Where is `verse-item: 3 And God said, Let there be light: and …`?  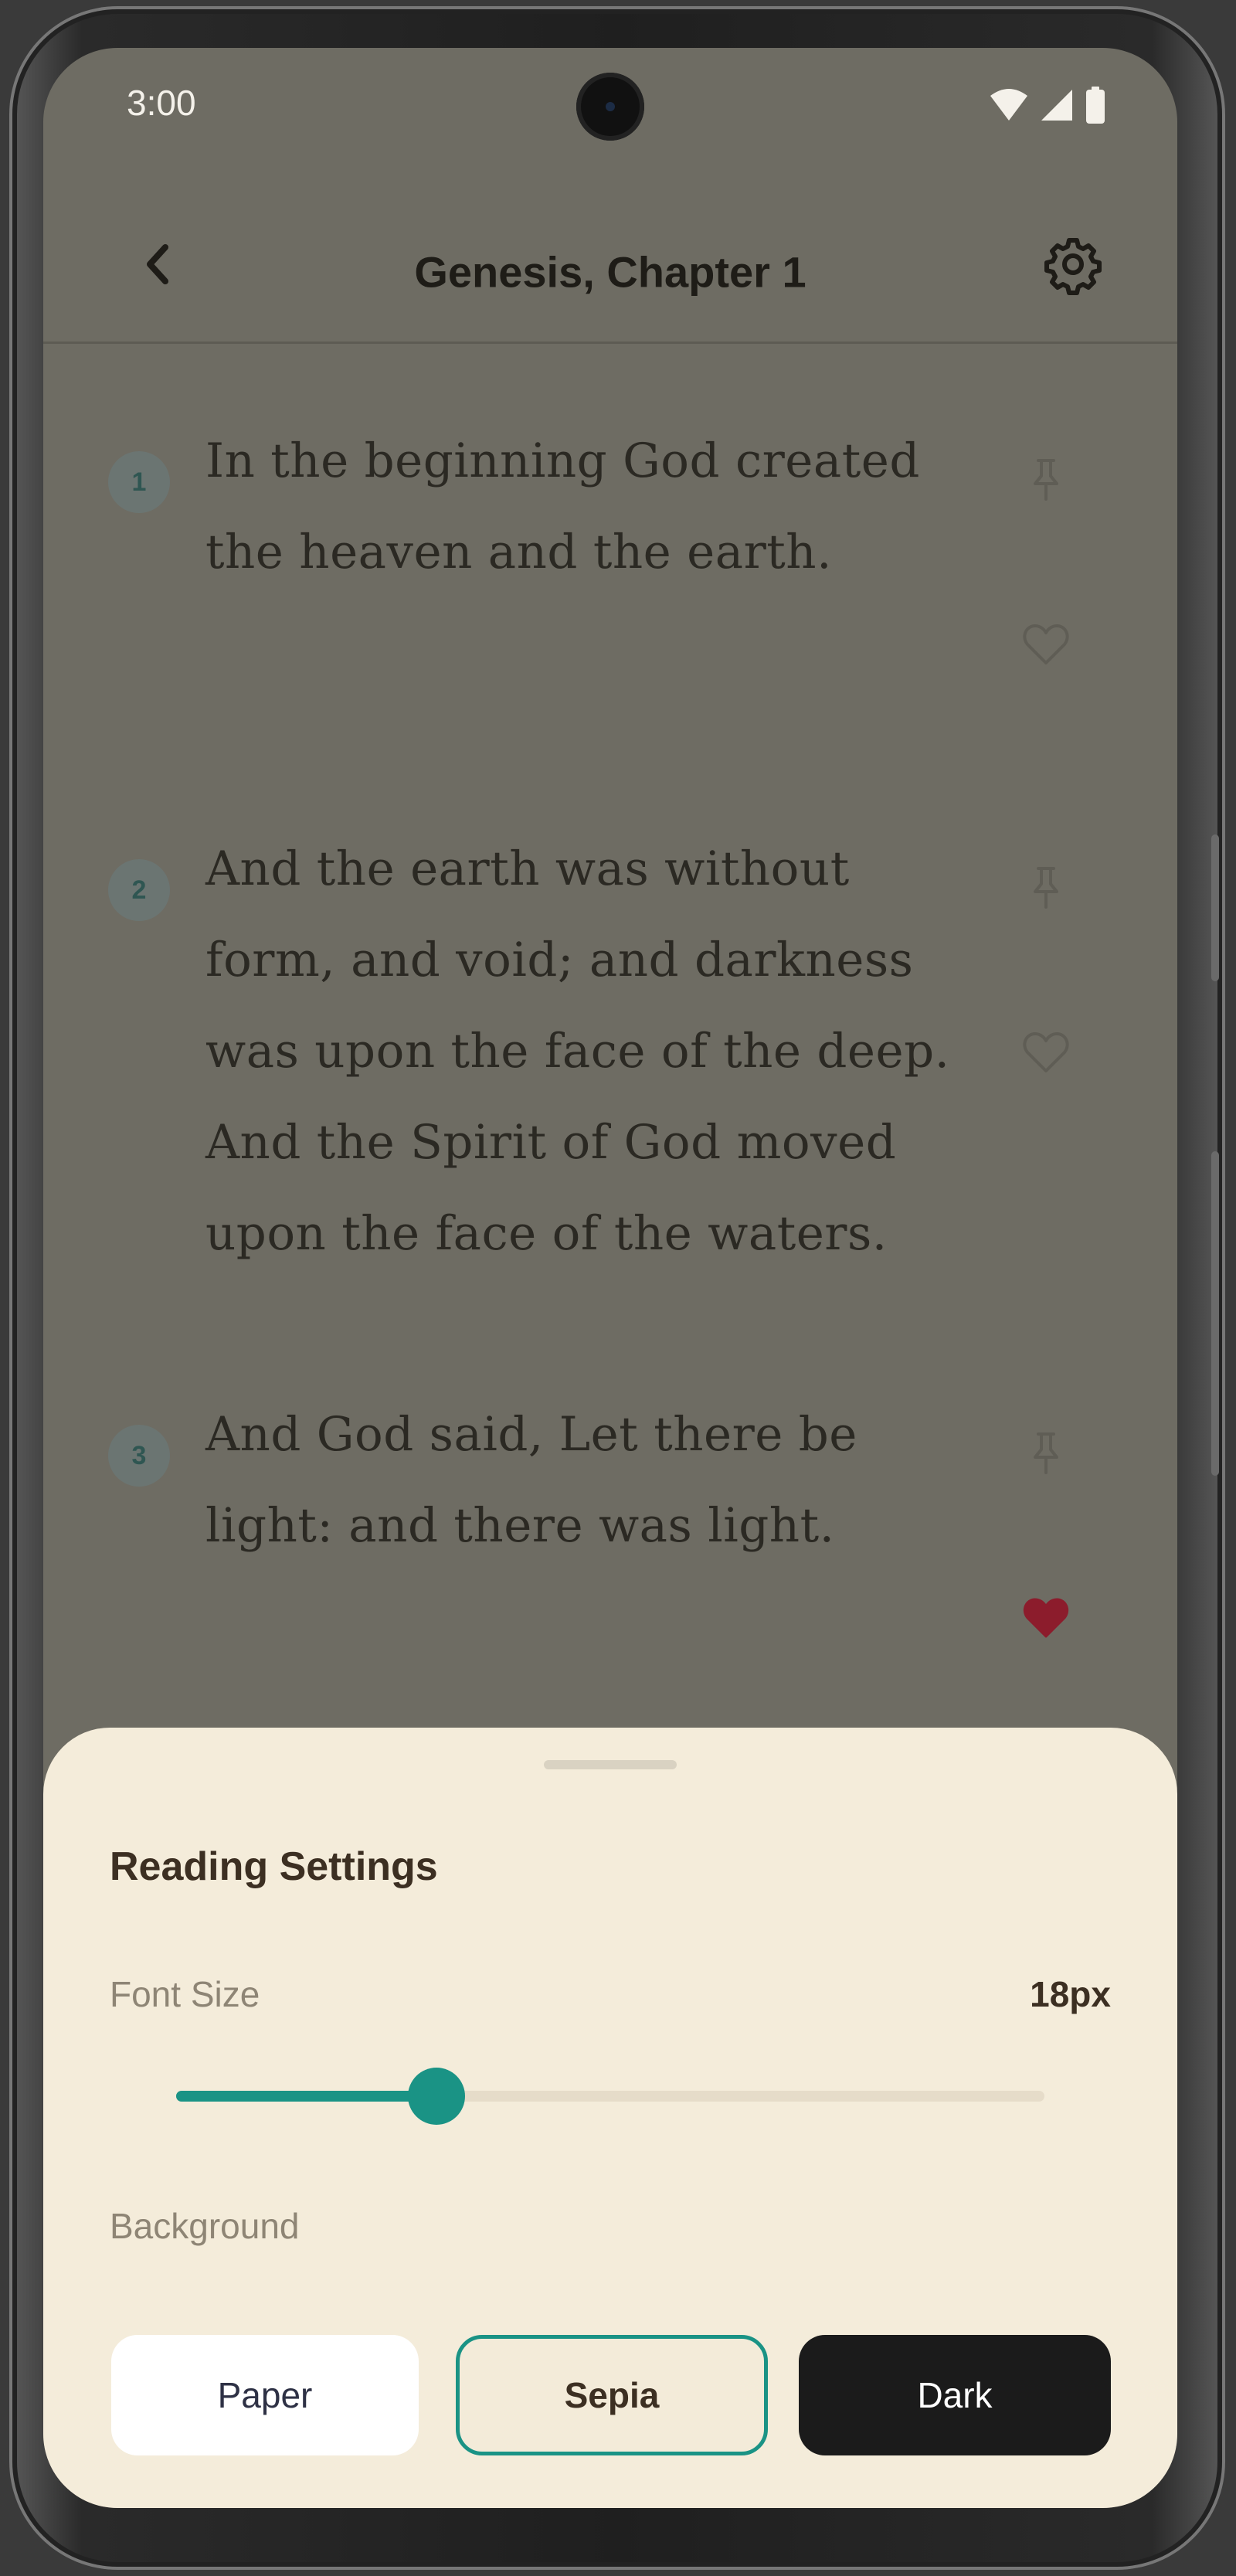
verse-item: 3 And God said, Let there be light: and … is located at coordinates (610, 1543).